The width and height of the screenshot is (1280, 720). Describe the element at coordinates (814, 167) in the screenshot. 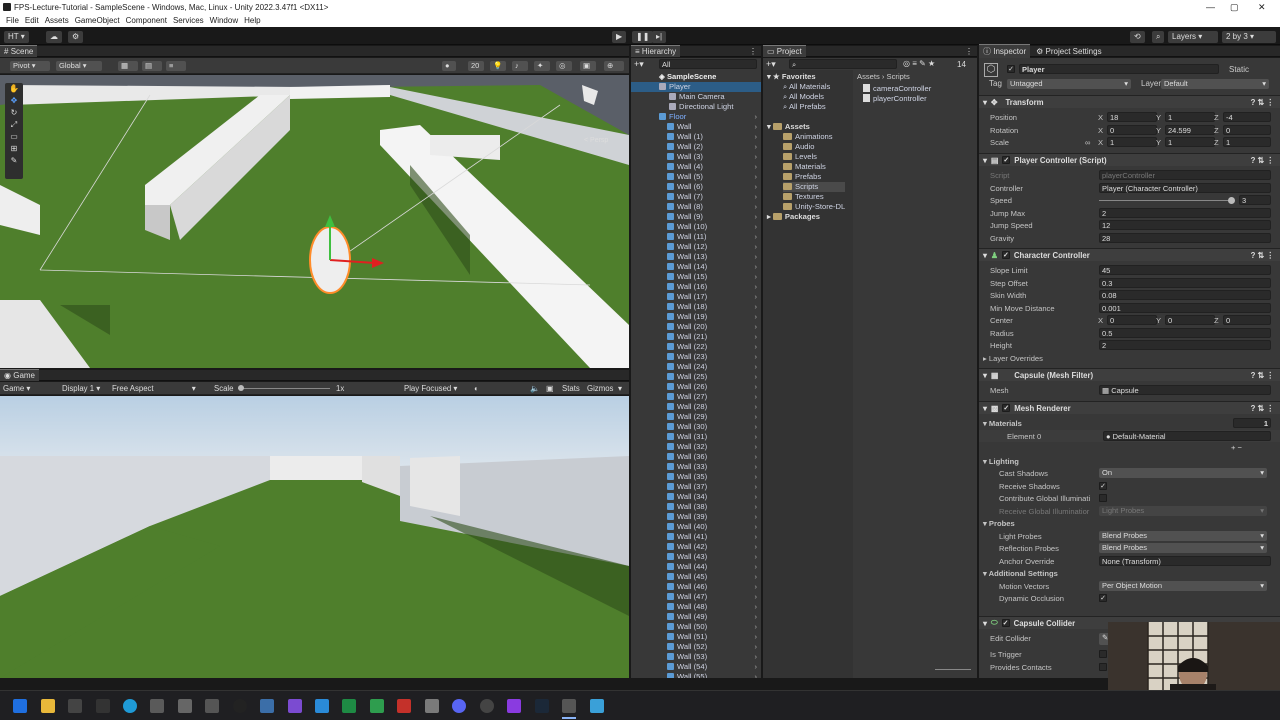

I see `folder-item: Materials` at that location.